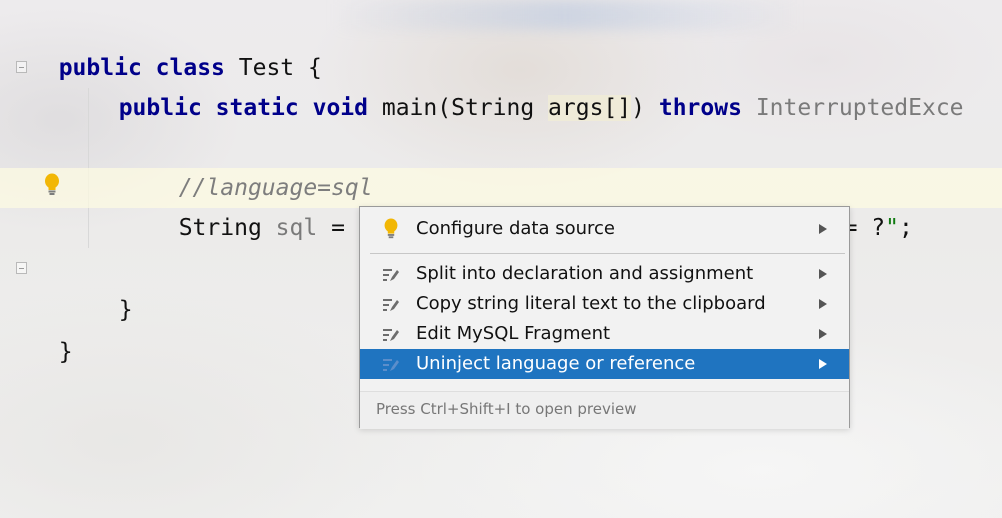 This screenshot has height=518, width=1002. I want to click on close-brace-method: }, so click(125, 310).